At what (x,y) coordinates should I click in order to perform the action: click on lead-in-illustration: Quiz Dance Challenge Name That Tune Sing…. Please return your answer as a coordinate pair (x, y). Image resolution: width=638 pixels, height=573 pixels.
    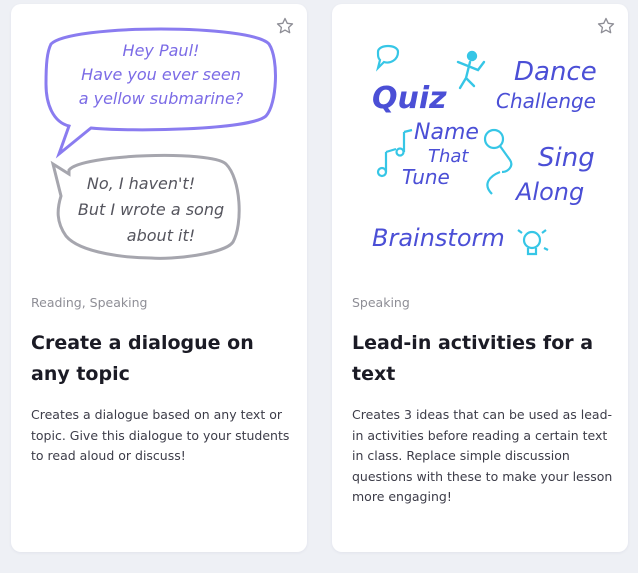
    Looking at the image, I should click on (484, 150).